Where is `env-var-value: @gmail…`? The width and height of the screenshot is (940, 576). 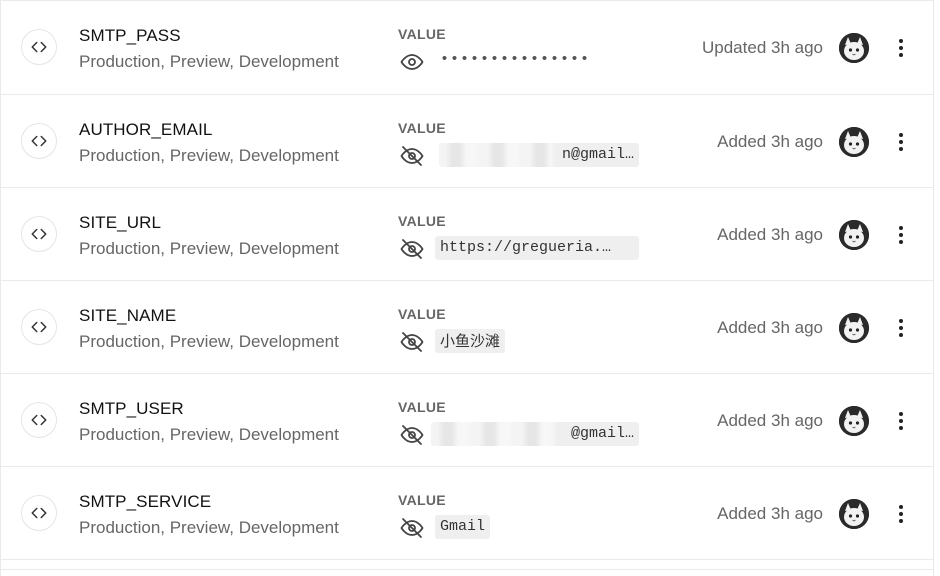 env-var-value: @gmail… is located at coordinates (535, 434).